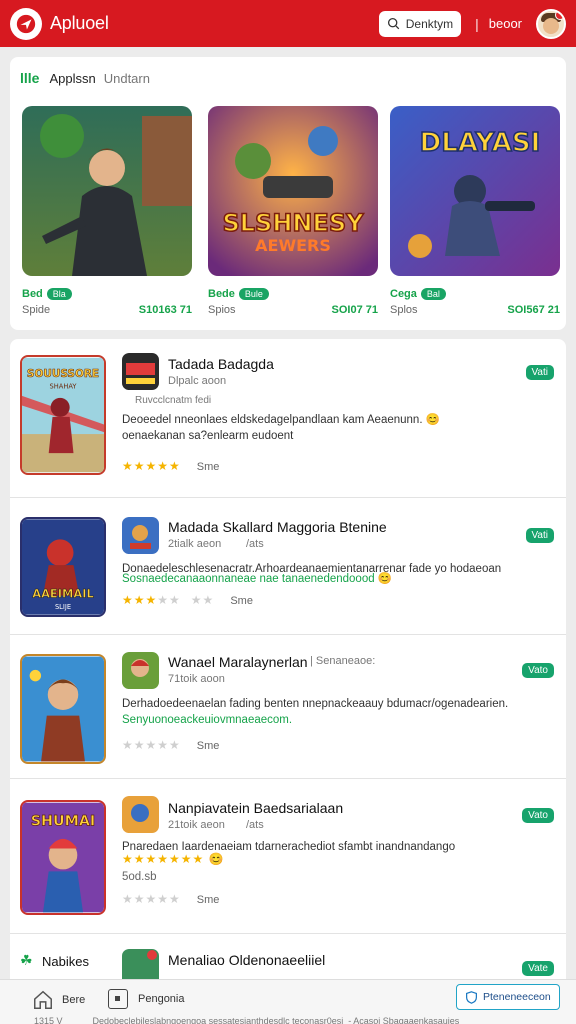  I want to click on footer-right: - Acasoi Sbagaaenkasauies, so click(404, 1020).